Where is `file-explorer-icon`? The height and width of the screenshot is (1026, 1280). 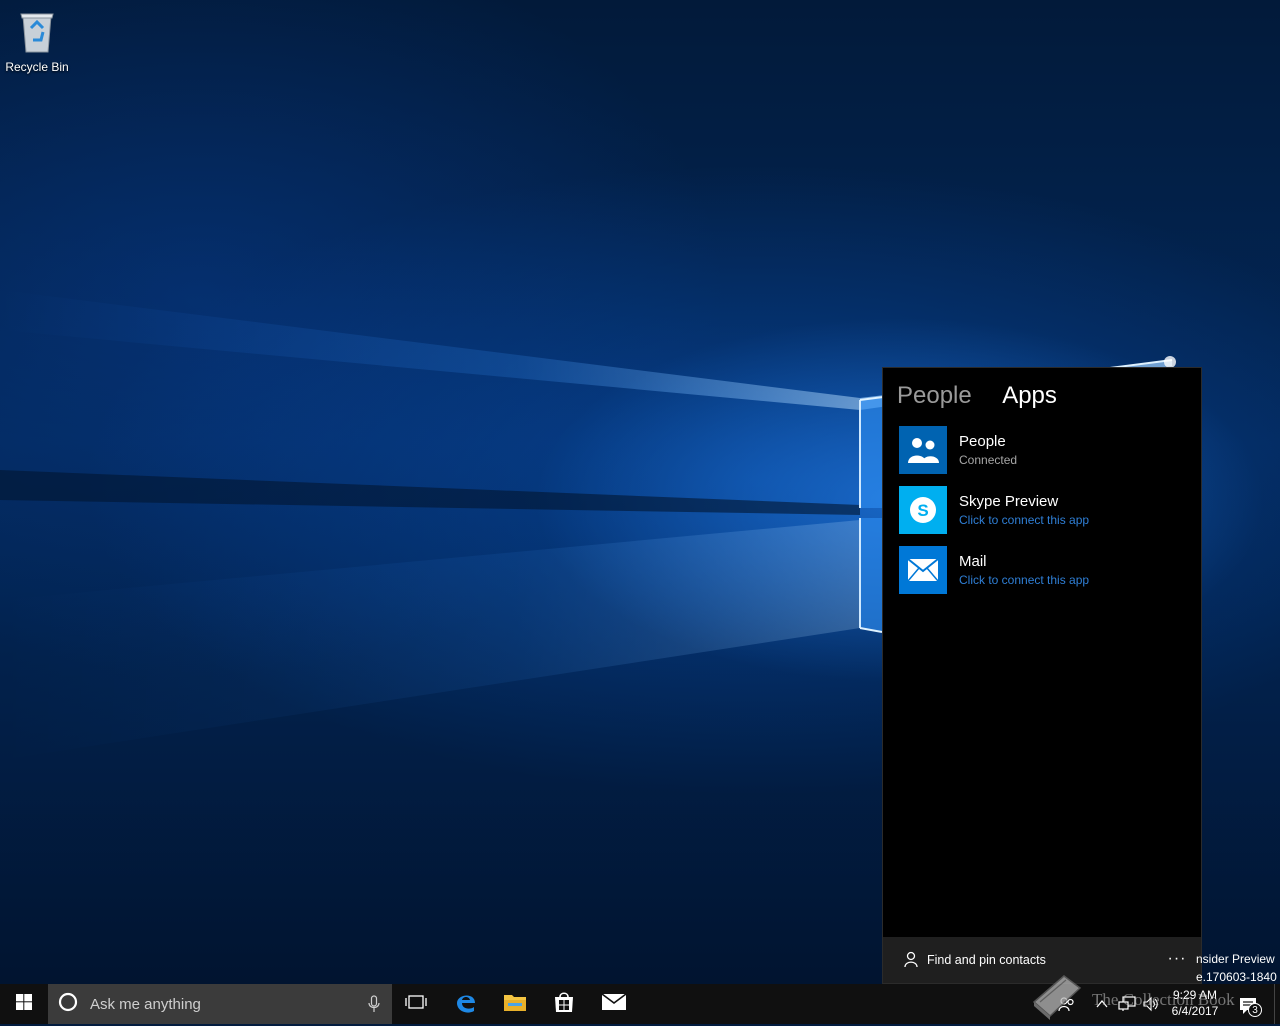 file-explorer-icon is located at coordinates (515, 1004).